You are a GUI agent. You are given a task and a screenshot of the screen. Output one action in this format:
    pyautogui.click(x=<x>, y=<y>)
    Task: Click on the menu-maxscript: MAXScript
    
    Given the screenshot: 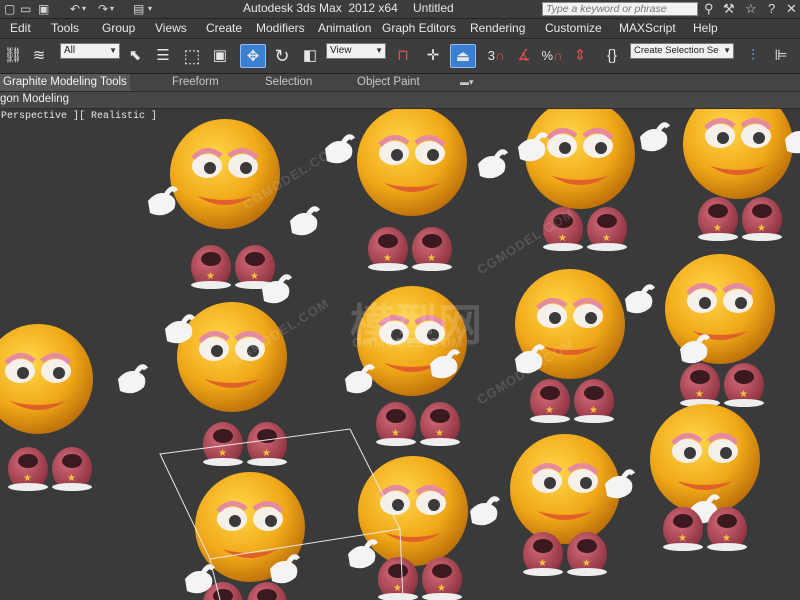 What is the action you would take?
    pyautogui.click(x=647, y=28)
    